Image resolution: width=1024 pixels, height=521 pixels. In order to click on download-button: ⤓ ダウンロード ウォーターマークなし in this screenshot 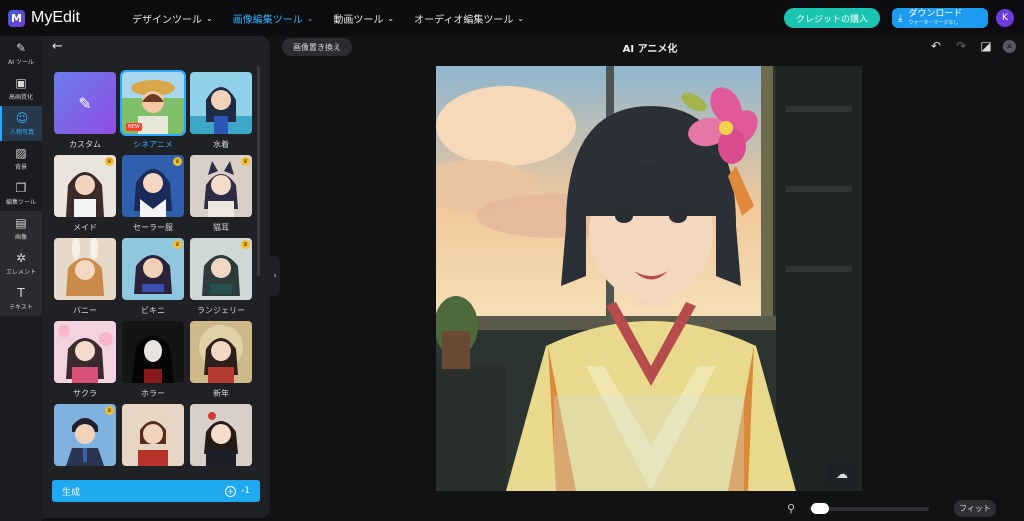, I will do `click(940, 18)`.